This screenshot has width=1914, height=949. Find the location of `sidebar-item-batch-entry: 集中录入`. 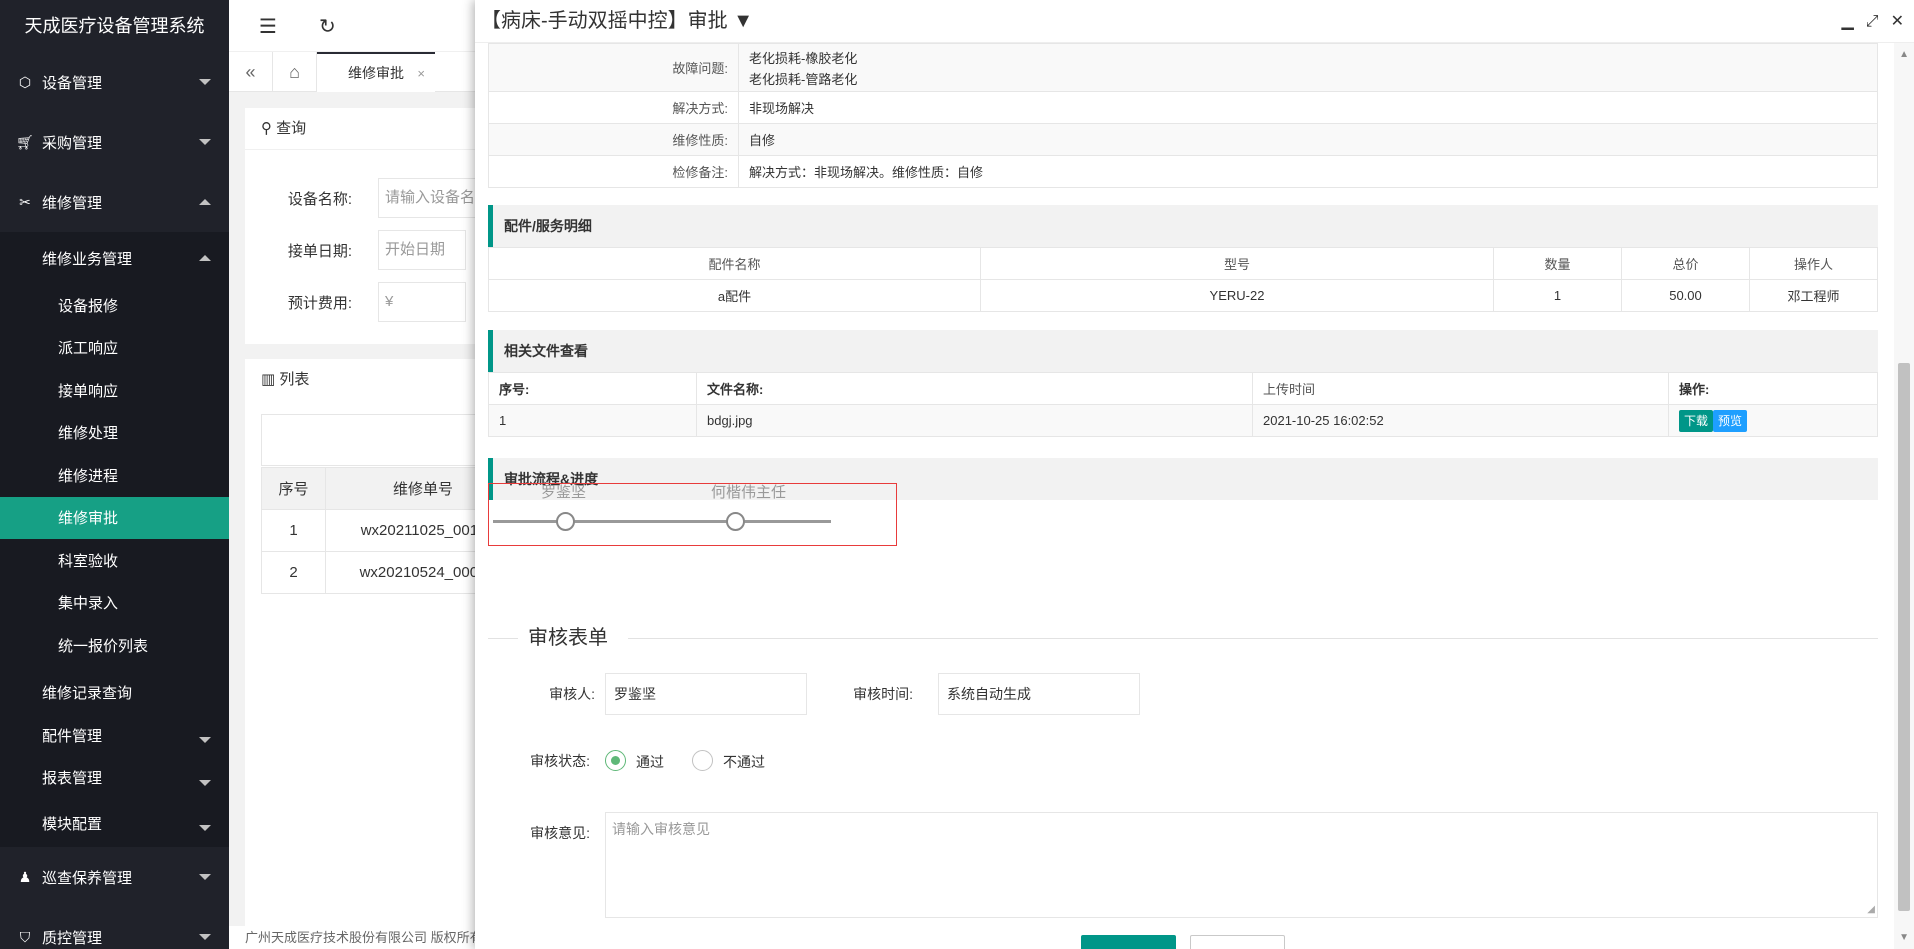

sidebar-item-batch-entry: 集中录入 is located at coordinates (114, 603).